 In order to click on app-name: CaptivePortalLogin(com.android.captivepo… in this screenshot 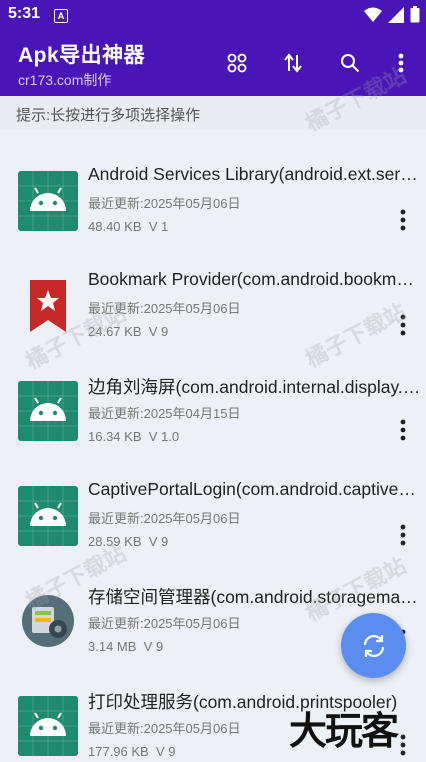, I will do `click(255, 489)`.